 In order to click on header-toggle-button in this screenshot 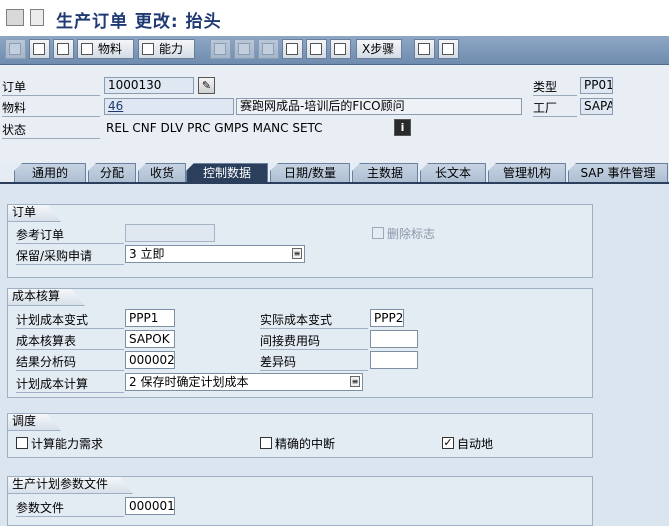, I will do `click(15, 49)`.